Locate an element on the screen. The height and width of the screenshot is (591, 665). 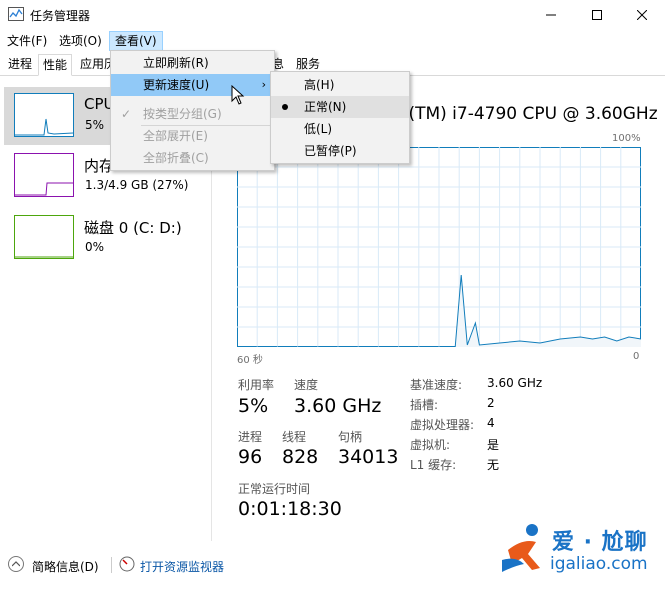
spec-l1-cache-label: L1 缓存: is located at coordinates (433, 465).